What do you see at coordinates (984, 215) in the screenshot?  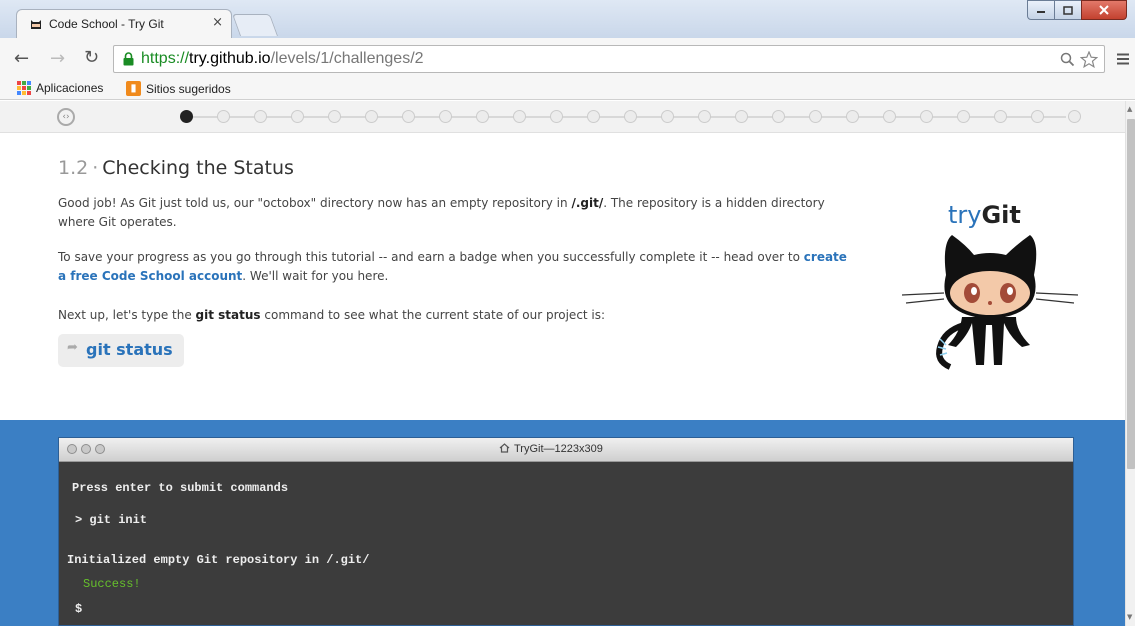 I see `trygit-logo: tryGit` at bounding box center [984, 215].